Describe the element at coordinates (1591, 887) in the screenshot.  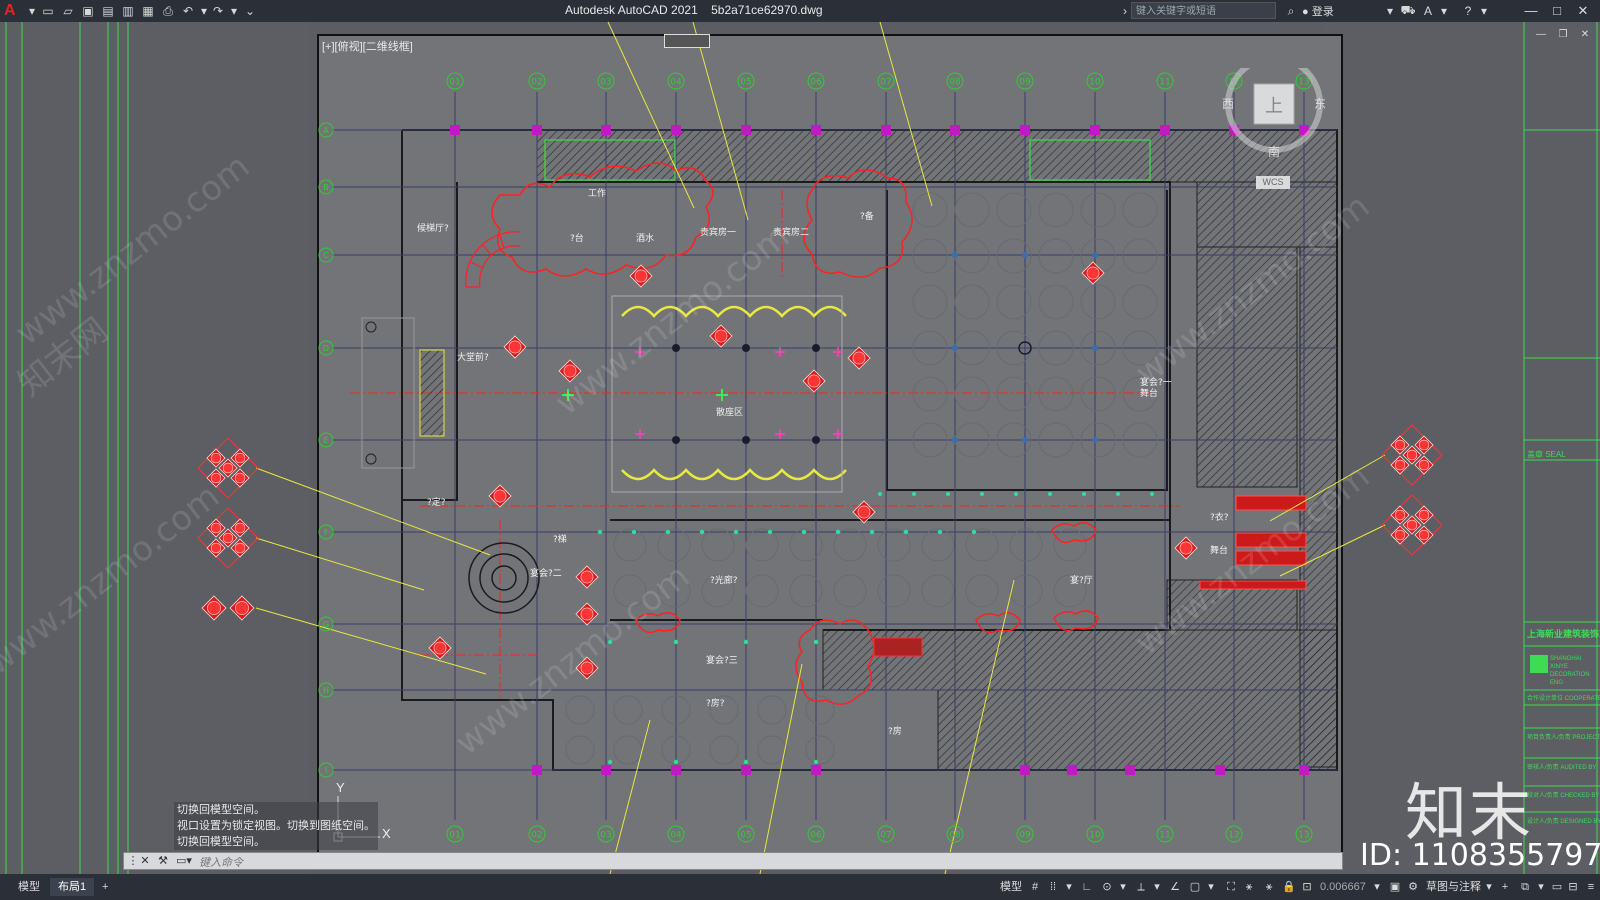
I see `customization-menu-icon: ≡` at that location.